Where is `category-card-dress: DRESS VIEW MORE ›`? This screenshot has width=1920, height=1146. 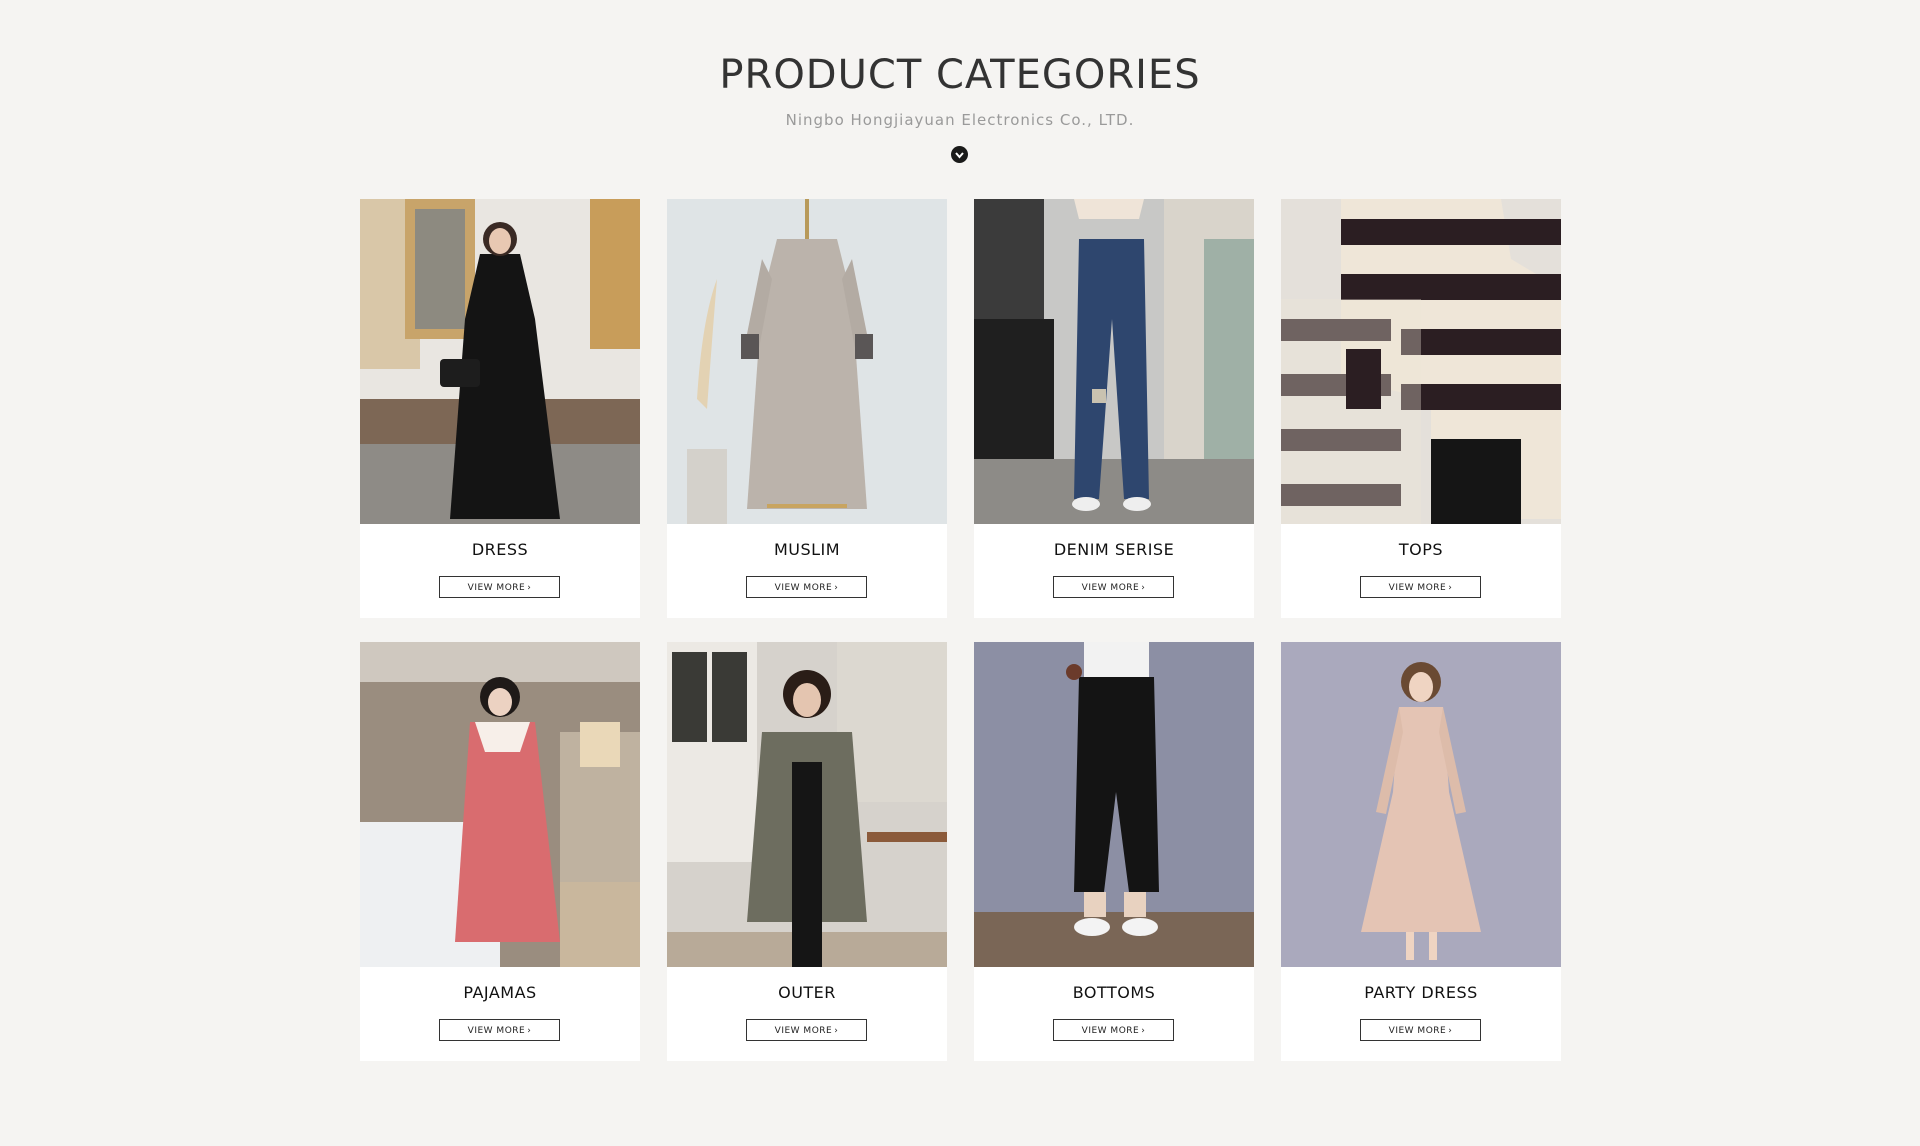
category-card-dress: DRESS VIEW MORE › is located at coordinates (500, 408).